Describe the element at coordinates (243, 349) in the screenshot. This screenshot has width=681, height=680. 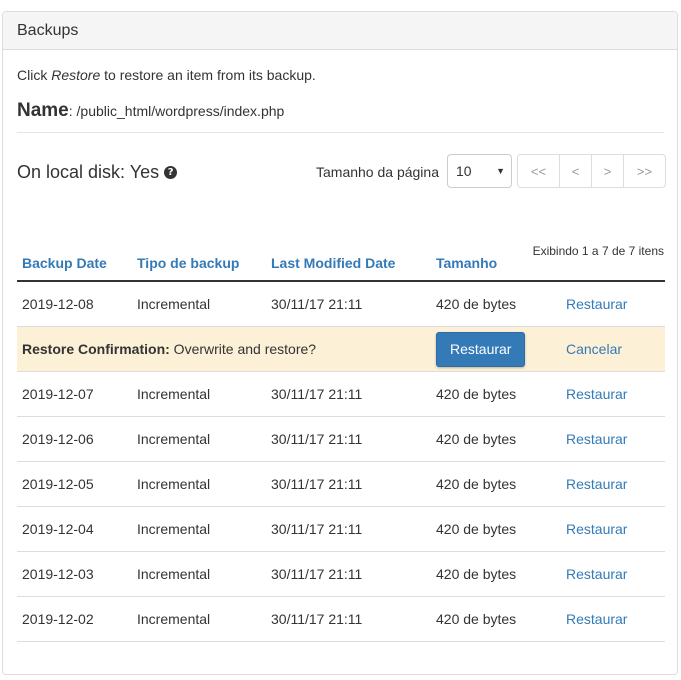
I see `confirm-text: Overwrite and restore?` at that location.